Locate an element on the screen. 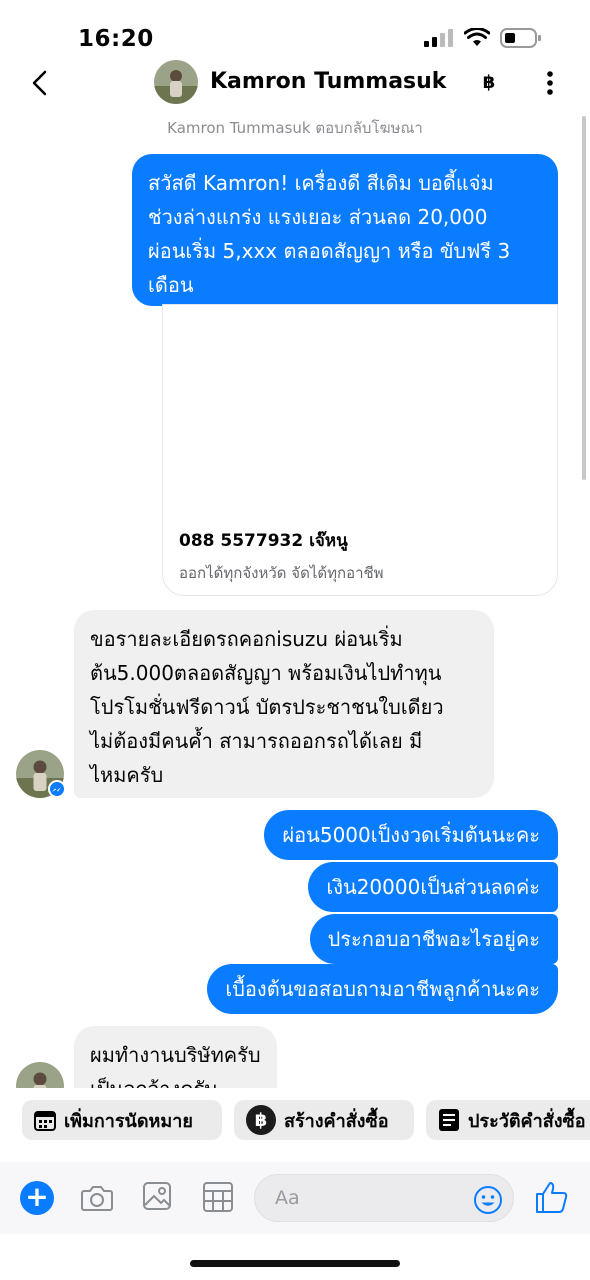 The width and height of the screenshot is (590, 1280). message-text: เบื้องต้นขอสอบถามอาชีพลูกค้านะคะ is located at coordinates (382, 989).